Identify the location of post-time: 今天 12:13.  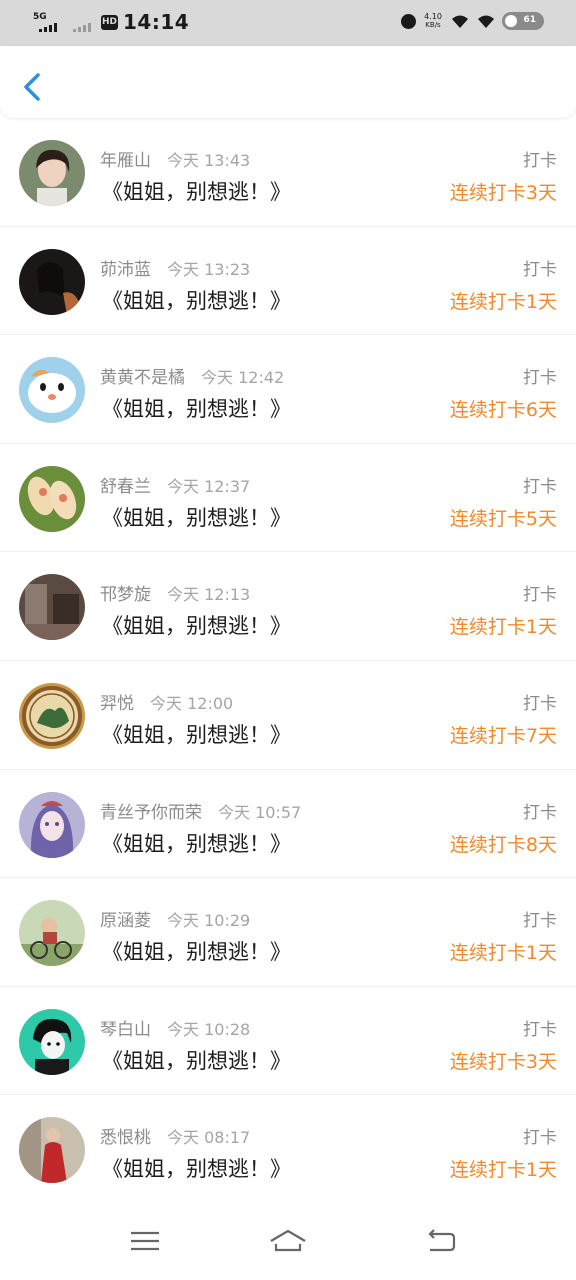
(209, 595).